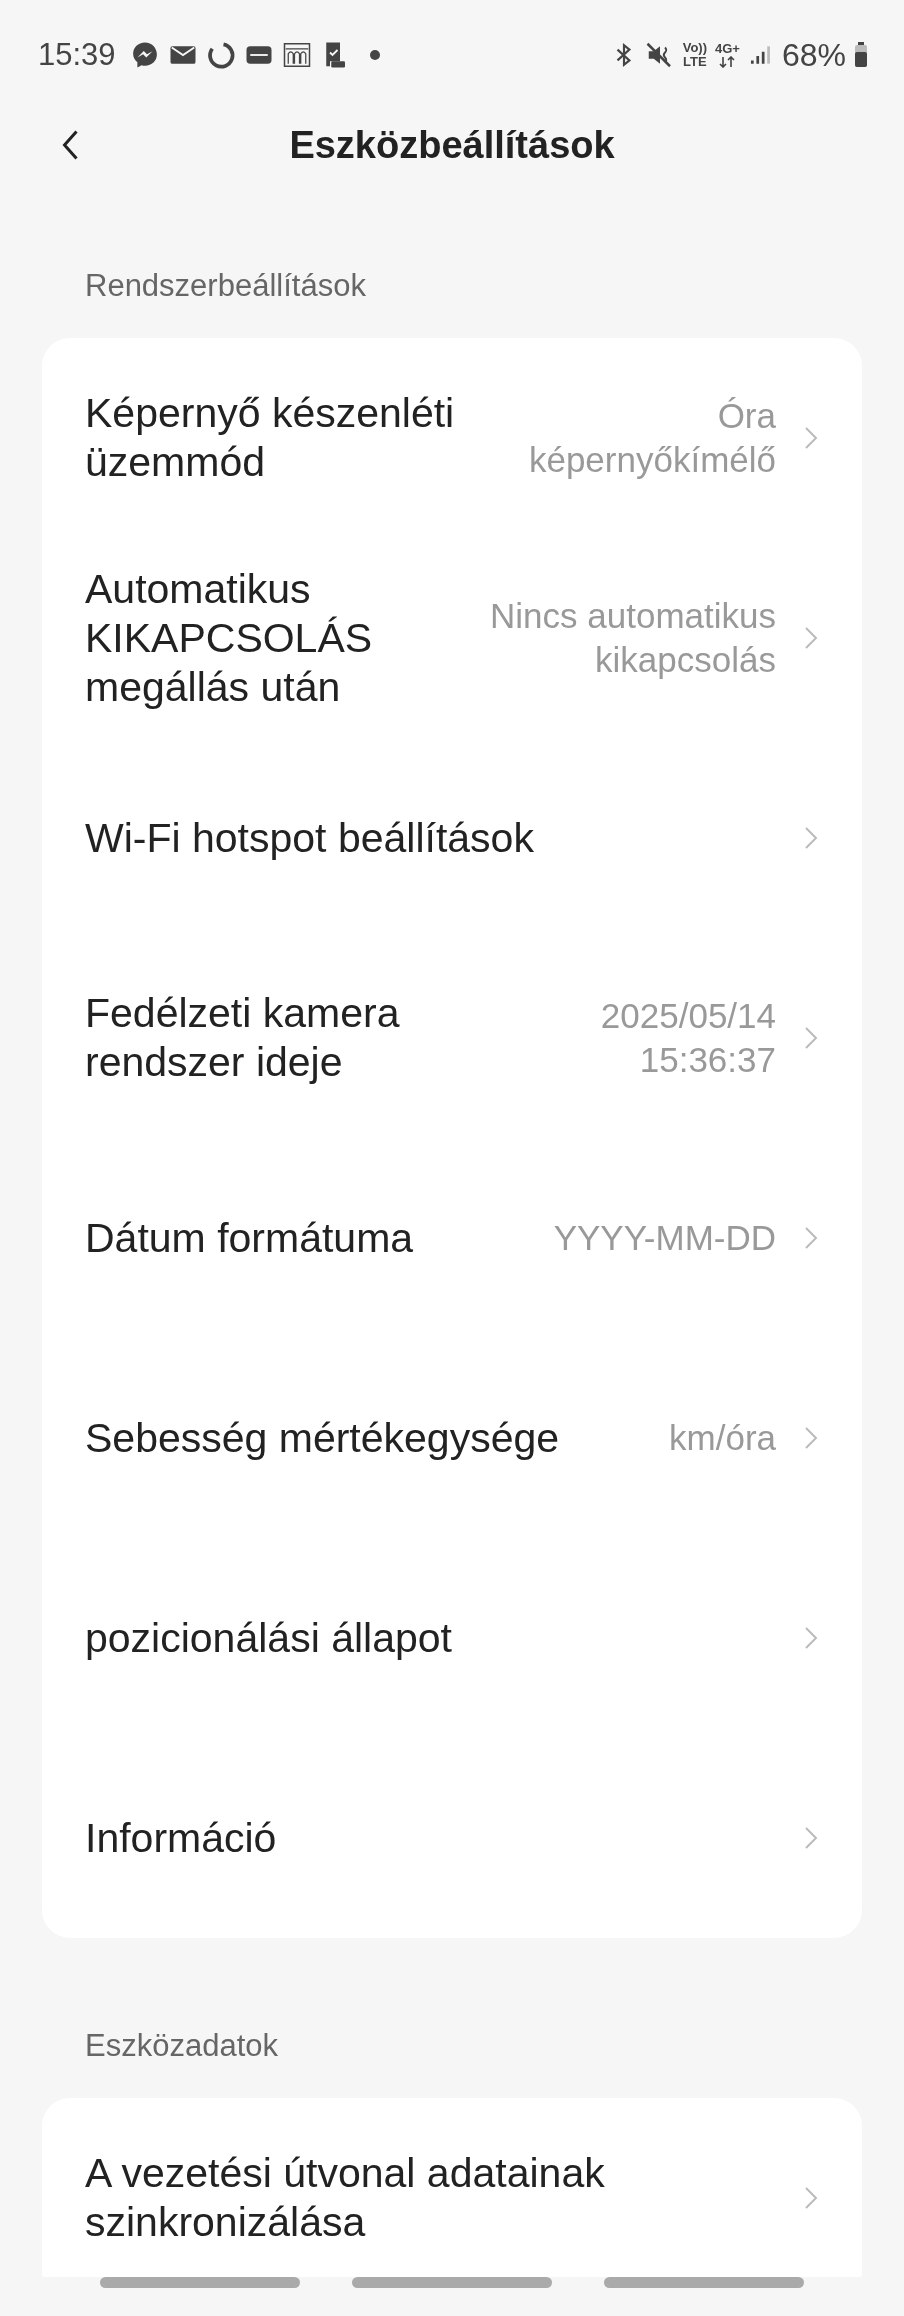  Describe the element at coordinates (226, 286) in the screenshot. I see `section-header: Rendszerbeállítások` at that location.